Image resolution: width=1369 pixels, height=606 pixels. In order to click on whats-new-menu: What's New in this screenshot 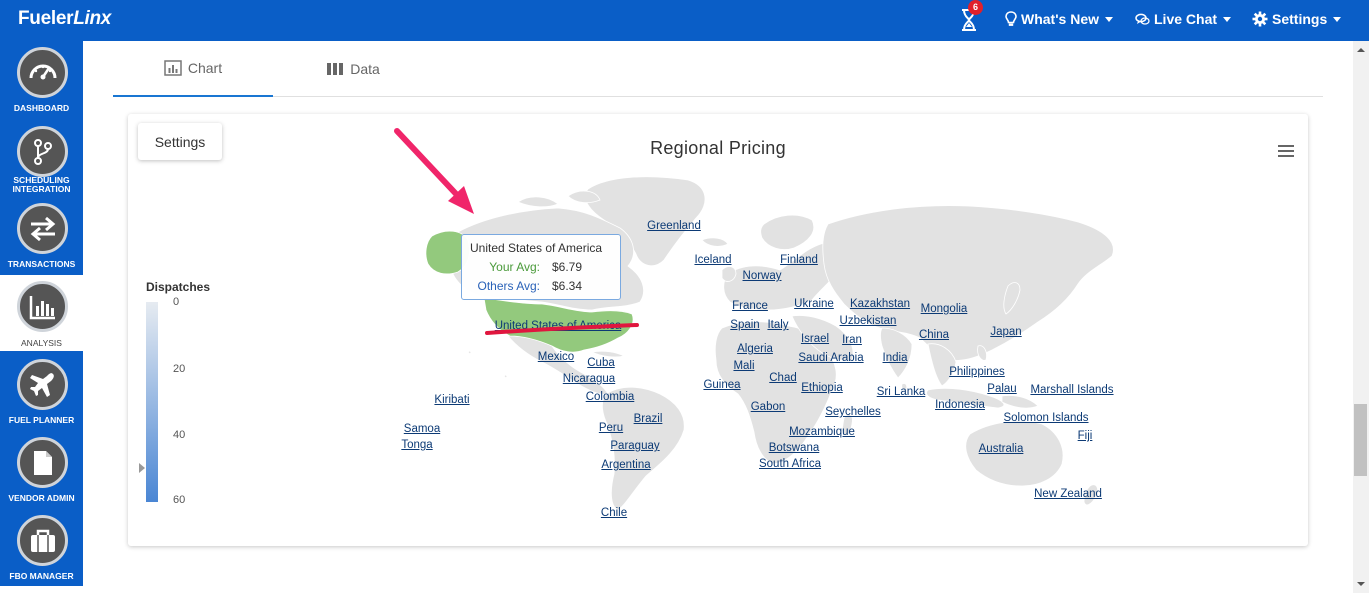, I will do `click(1059, 19)`.